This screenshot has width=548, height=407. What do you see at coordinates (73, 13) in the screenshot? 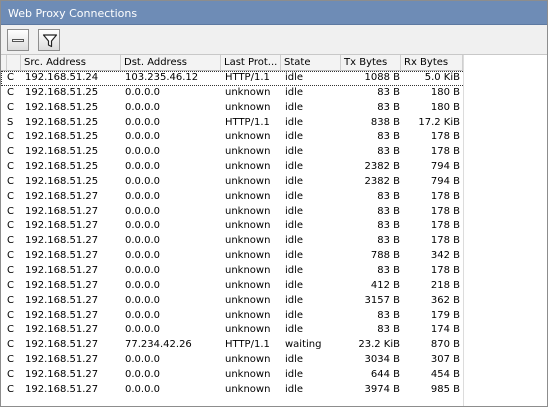
I see `window-title: Web Proxy Connections` at bounding box center [73, 13].